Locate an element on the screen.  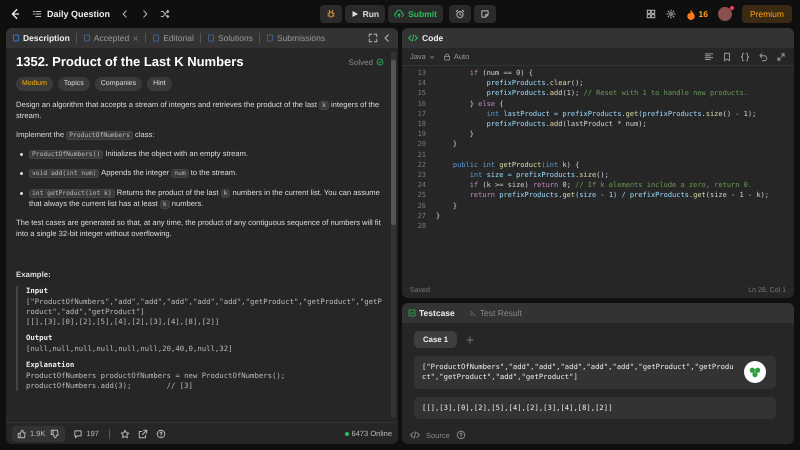
streak-count: 16 is located at coordinates (703, 14).